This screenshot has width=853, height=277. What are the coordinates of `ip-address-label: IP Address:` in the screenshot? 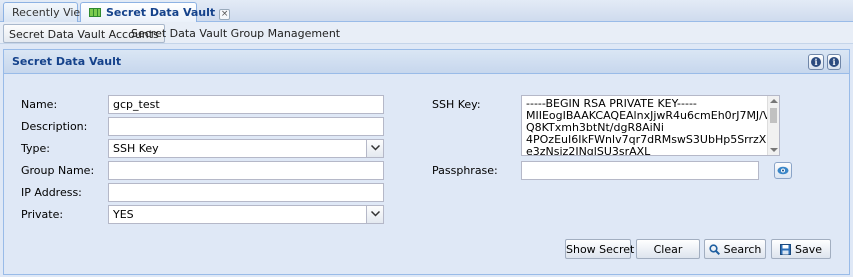 It's located at (51, 192).